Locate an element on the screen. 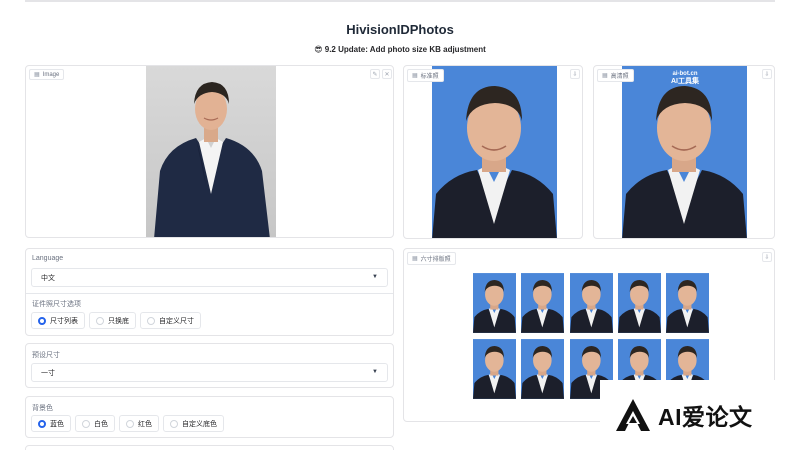 The image size is (800, 450). size-mode-label: 证件照尺寸选项 is located at coordinates (56, 304).